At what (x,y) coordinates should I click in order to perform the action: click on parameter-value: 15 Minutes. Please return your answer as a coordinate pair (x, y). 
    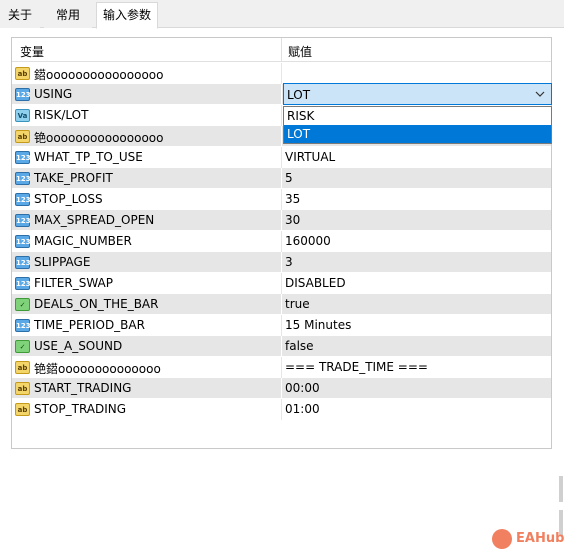
    Looking at the image, I should click on (318, 325).